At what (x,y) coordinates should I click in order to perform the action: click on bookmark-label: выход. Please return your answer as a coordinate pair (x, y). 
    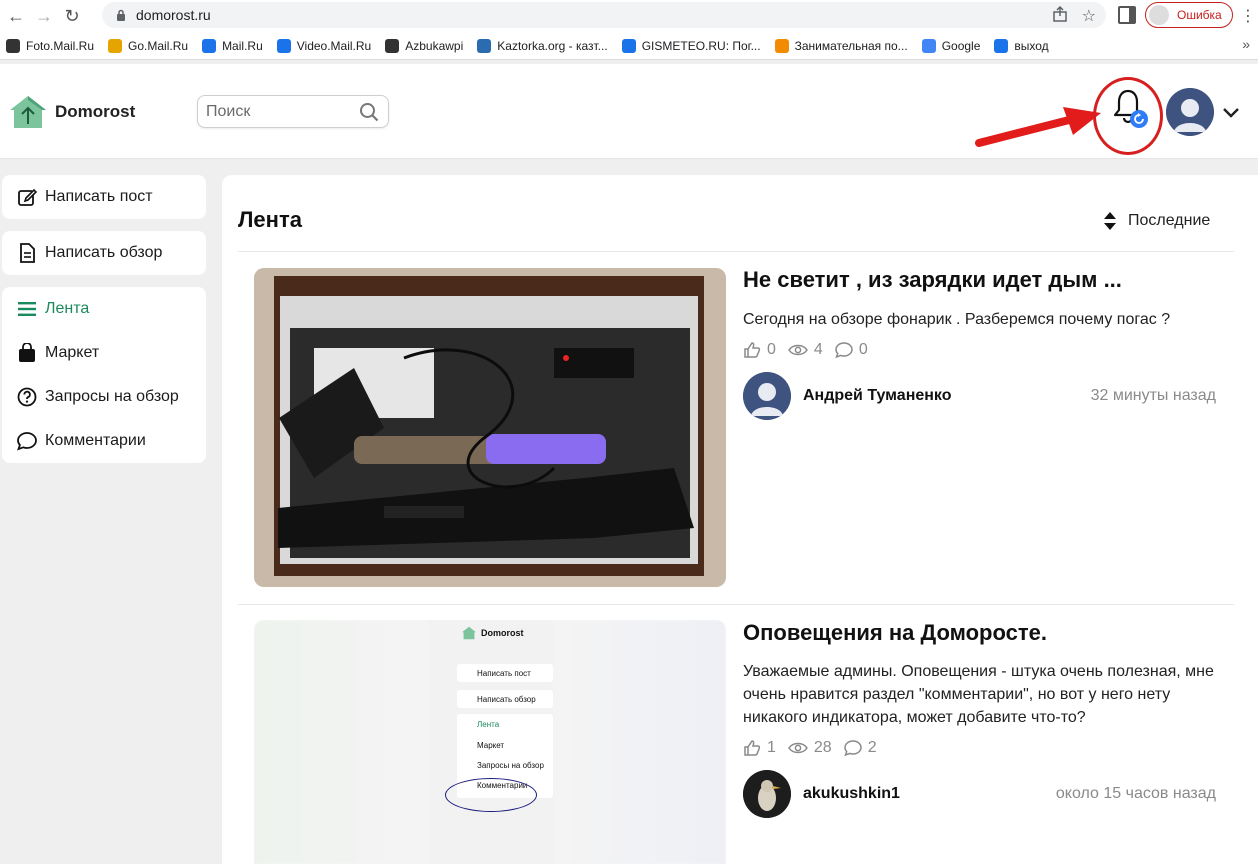
    Looking at the image, I should click on (1031, 45).